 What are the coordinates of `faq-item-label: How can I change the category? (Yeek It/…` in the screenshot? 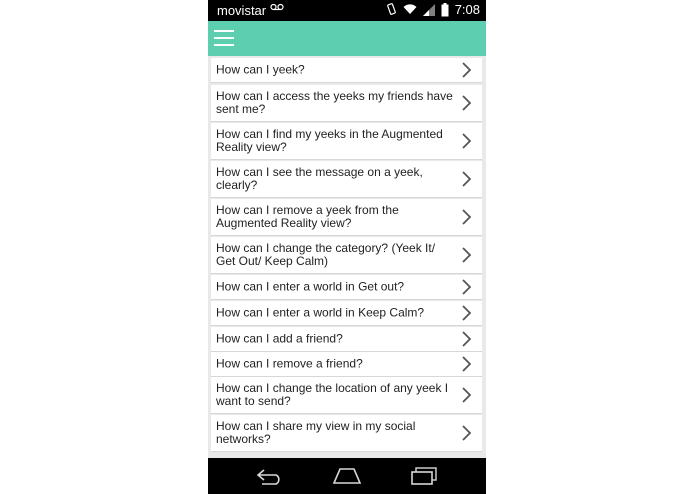 It's located at (326, 254).